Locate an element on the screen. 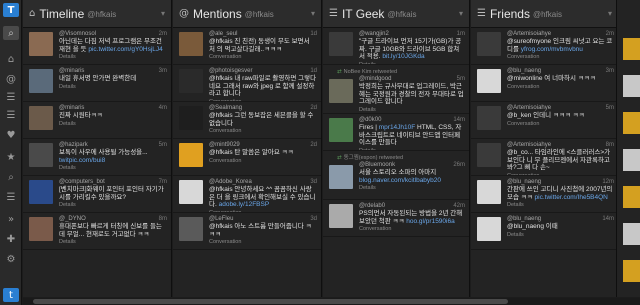  column-header: ☰ Friends @hfkais ▾ is located at coordinates (544, 14).